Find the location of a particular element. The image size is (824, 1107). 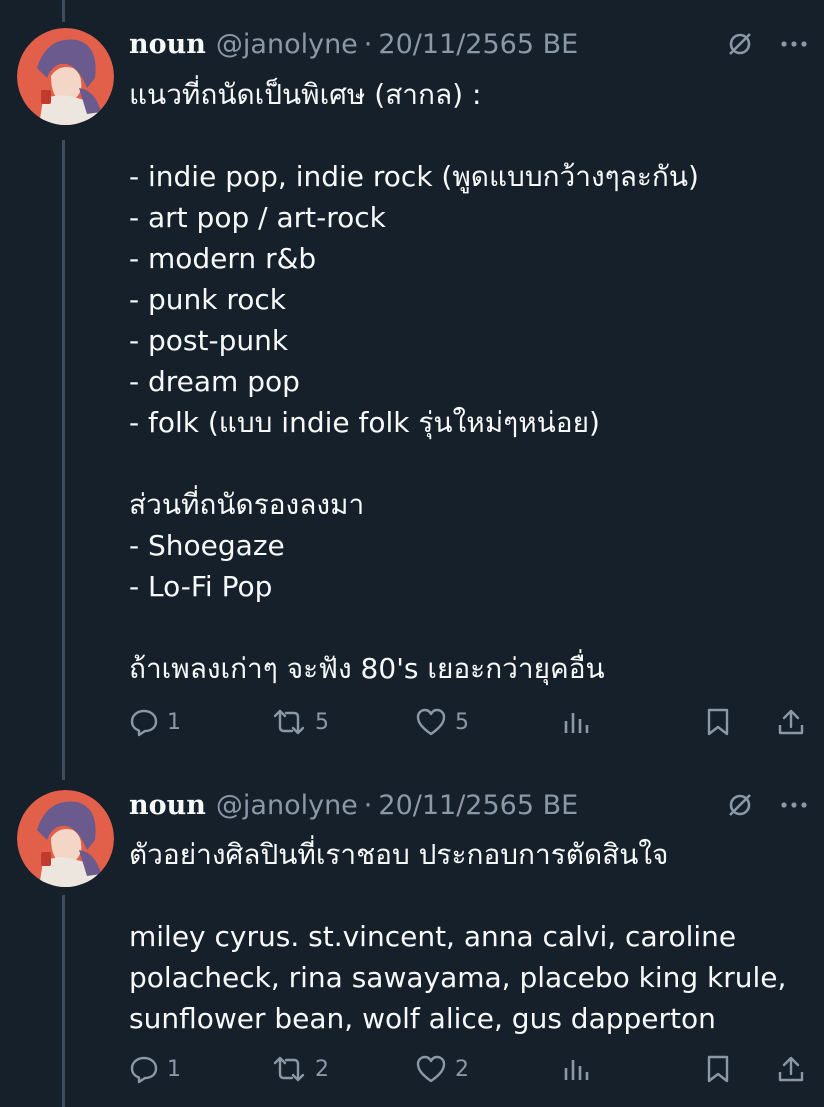

retweet-button: 5 is located at coordinates (300, 722).